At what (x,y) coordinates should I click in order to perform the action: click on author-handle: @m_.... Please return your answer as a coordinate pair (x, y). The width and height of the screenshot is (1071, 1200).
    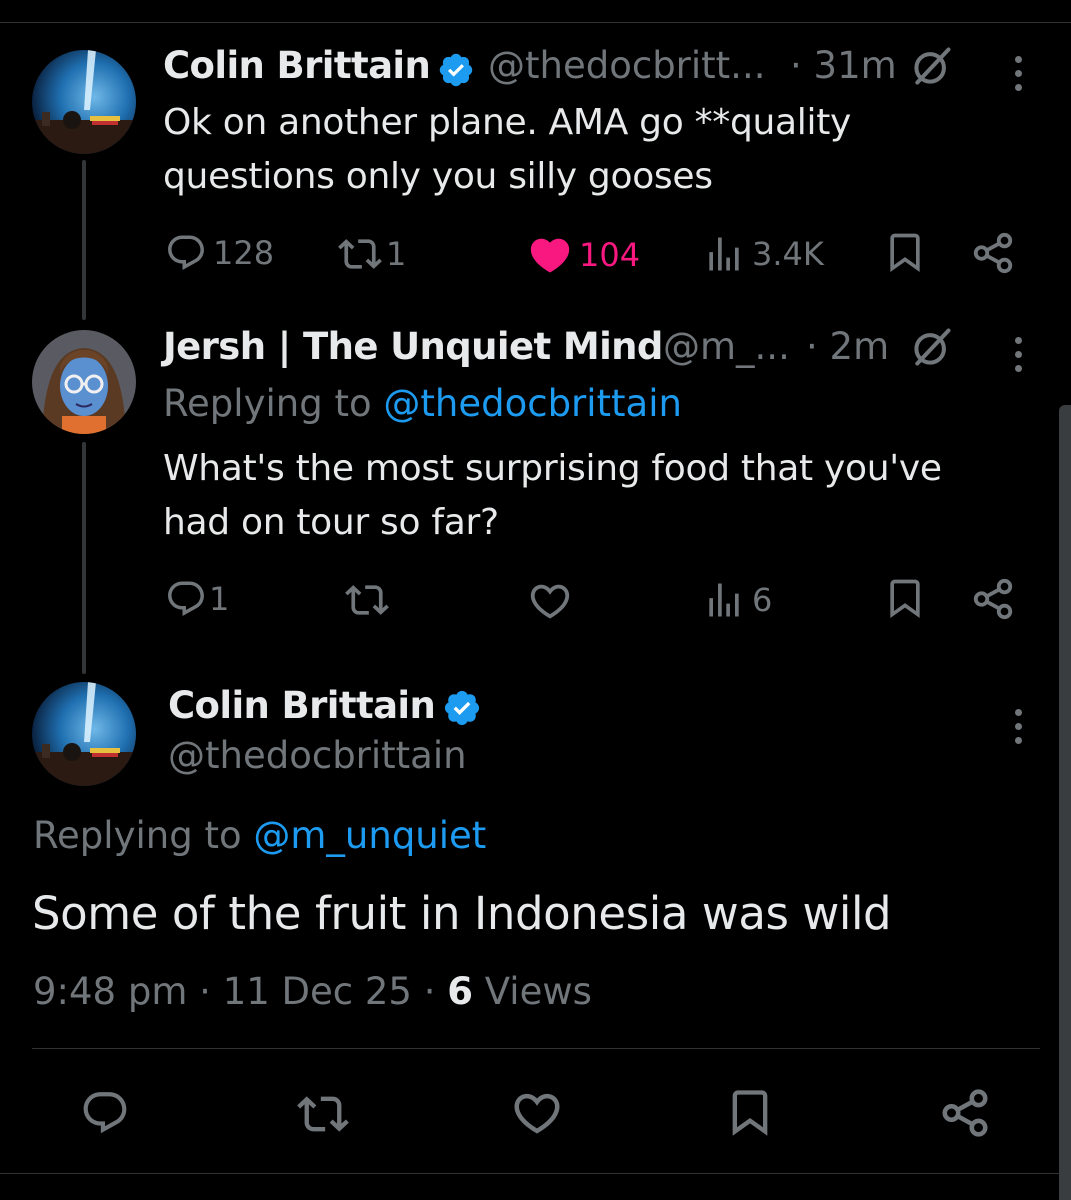
    Looking at the image, I should click on (726, 346).